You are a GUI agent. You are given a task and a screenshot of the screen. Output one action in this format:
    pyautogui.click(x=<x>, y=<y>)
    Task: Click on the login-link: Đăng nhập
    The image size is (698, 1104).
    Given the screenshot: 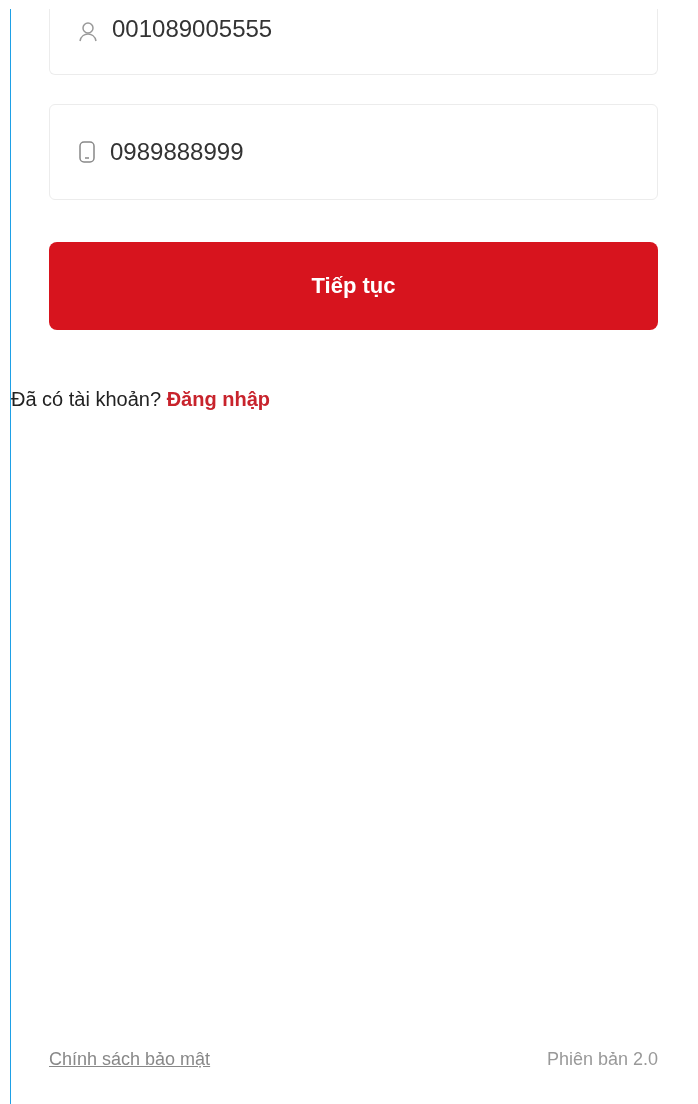 What is the action you would take?
    pyautogui.click(x=218, y=399)
    